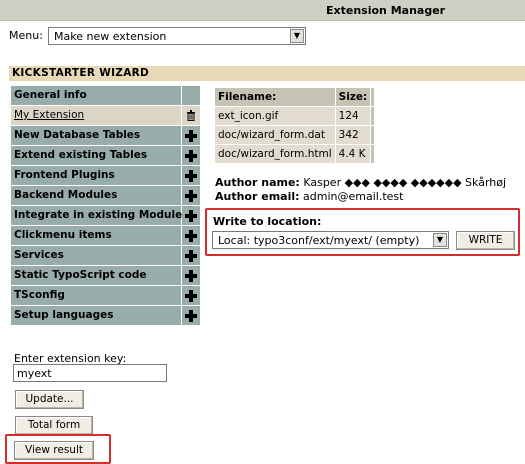  I want to click on total-form-button: Total form, so click(54, 425).